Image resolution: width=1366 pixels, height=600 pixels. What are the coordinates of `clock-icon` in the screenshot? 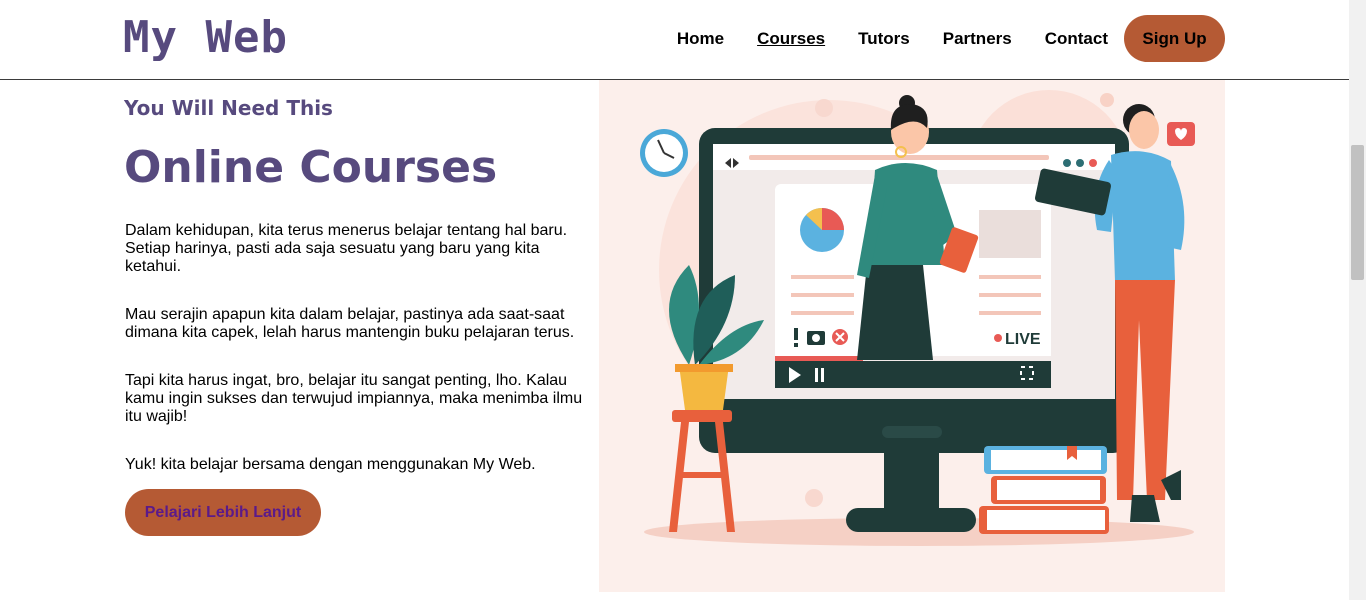 It's located at (664, 153).